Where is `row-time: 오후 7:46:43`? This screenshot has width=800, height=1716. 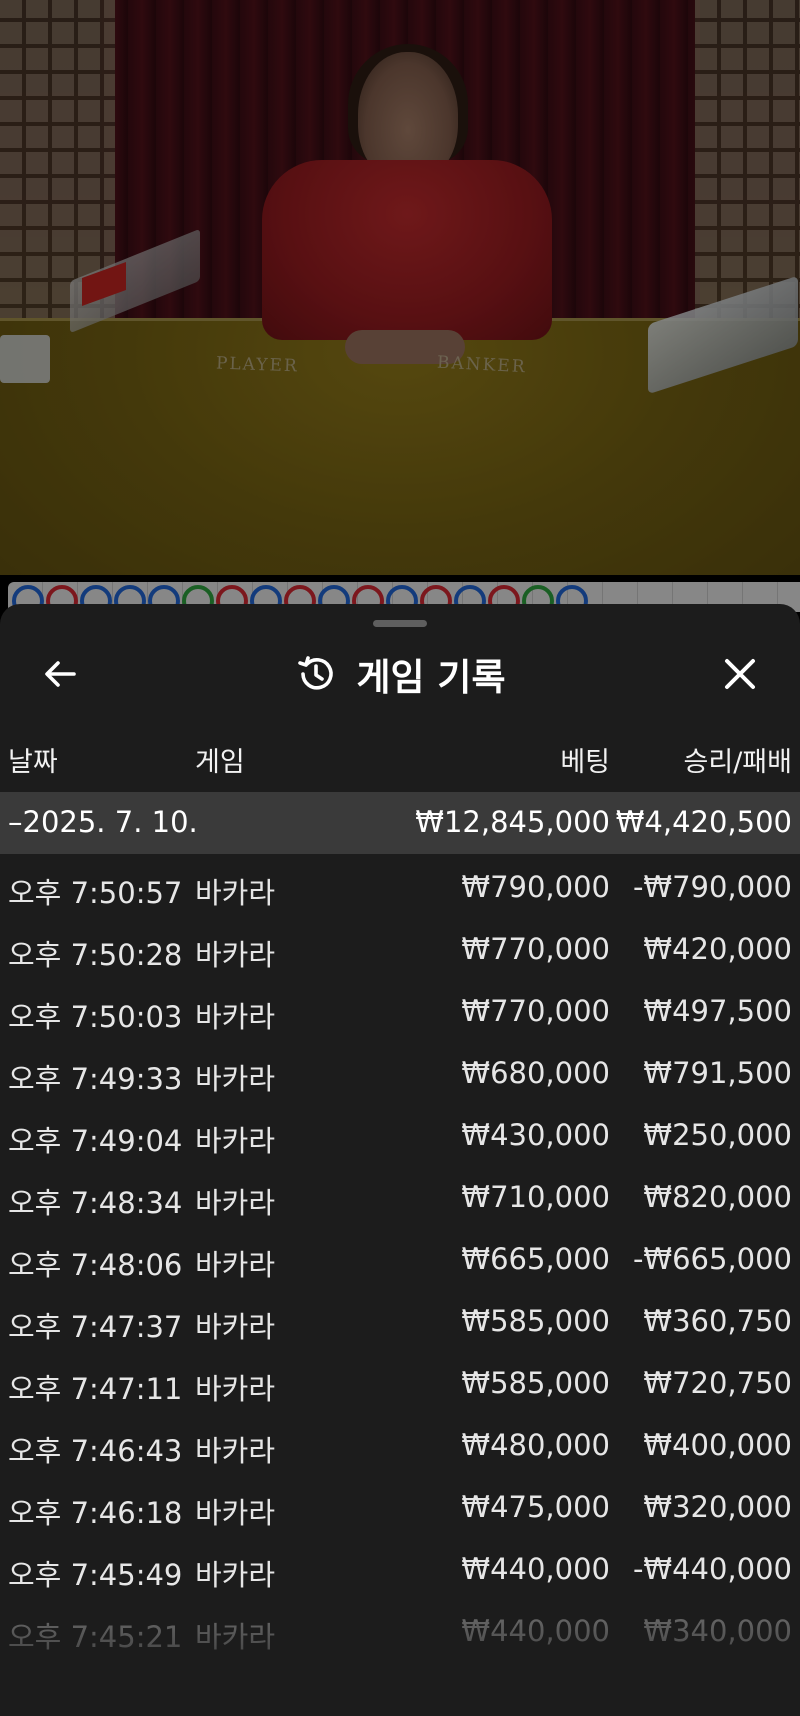
row-time: 오후 7:46:43 is located at coordinates (95, 1451).